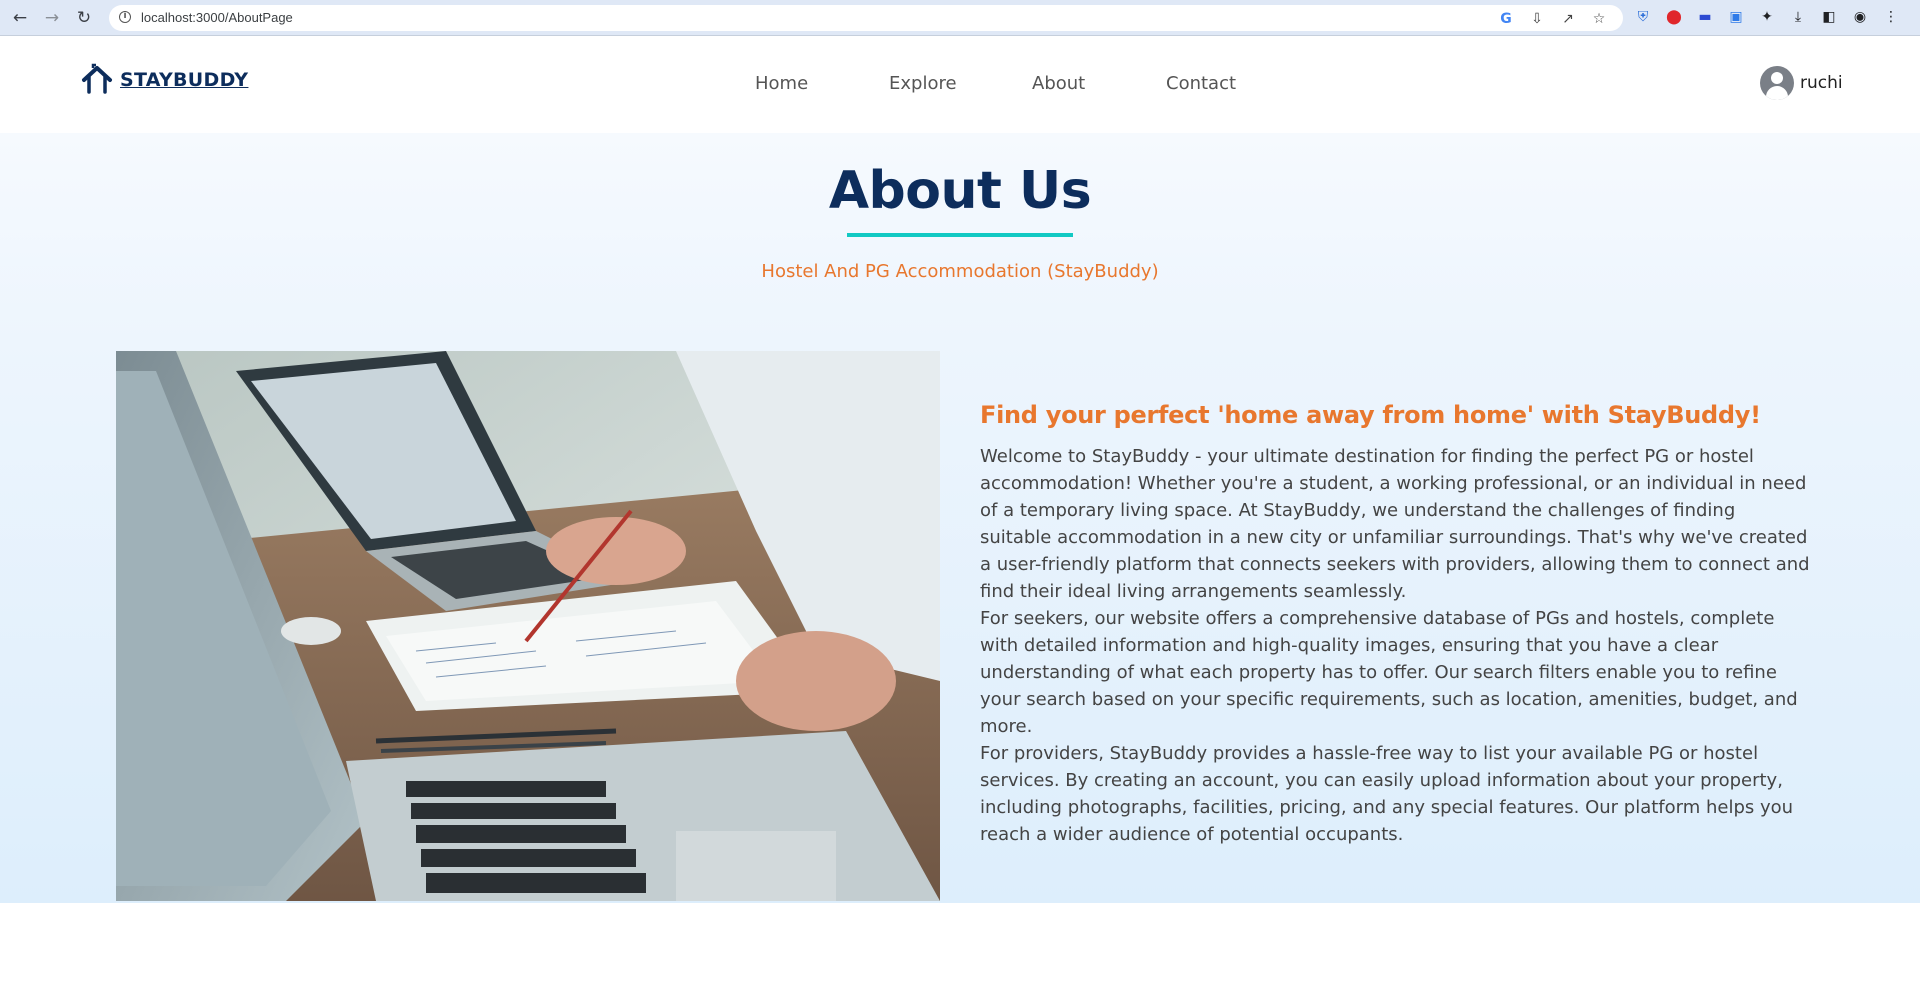 The height and width of the screenshot is (999, 1920). Describe the element at coordinates (1506, 19) in the screenshot. I see `google-icon: G` at that location.